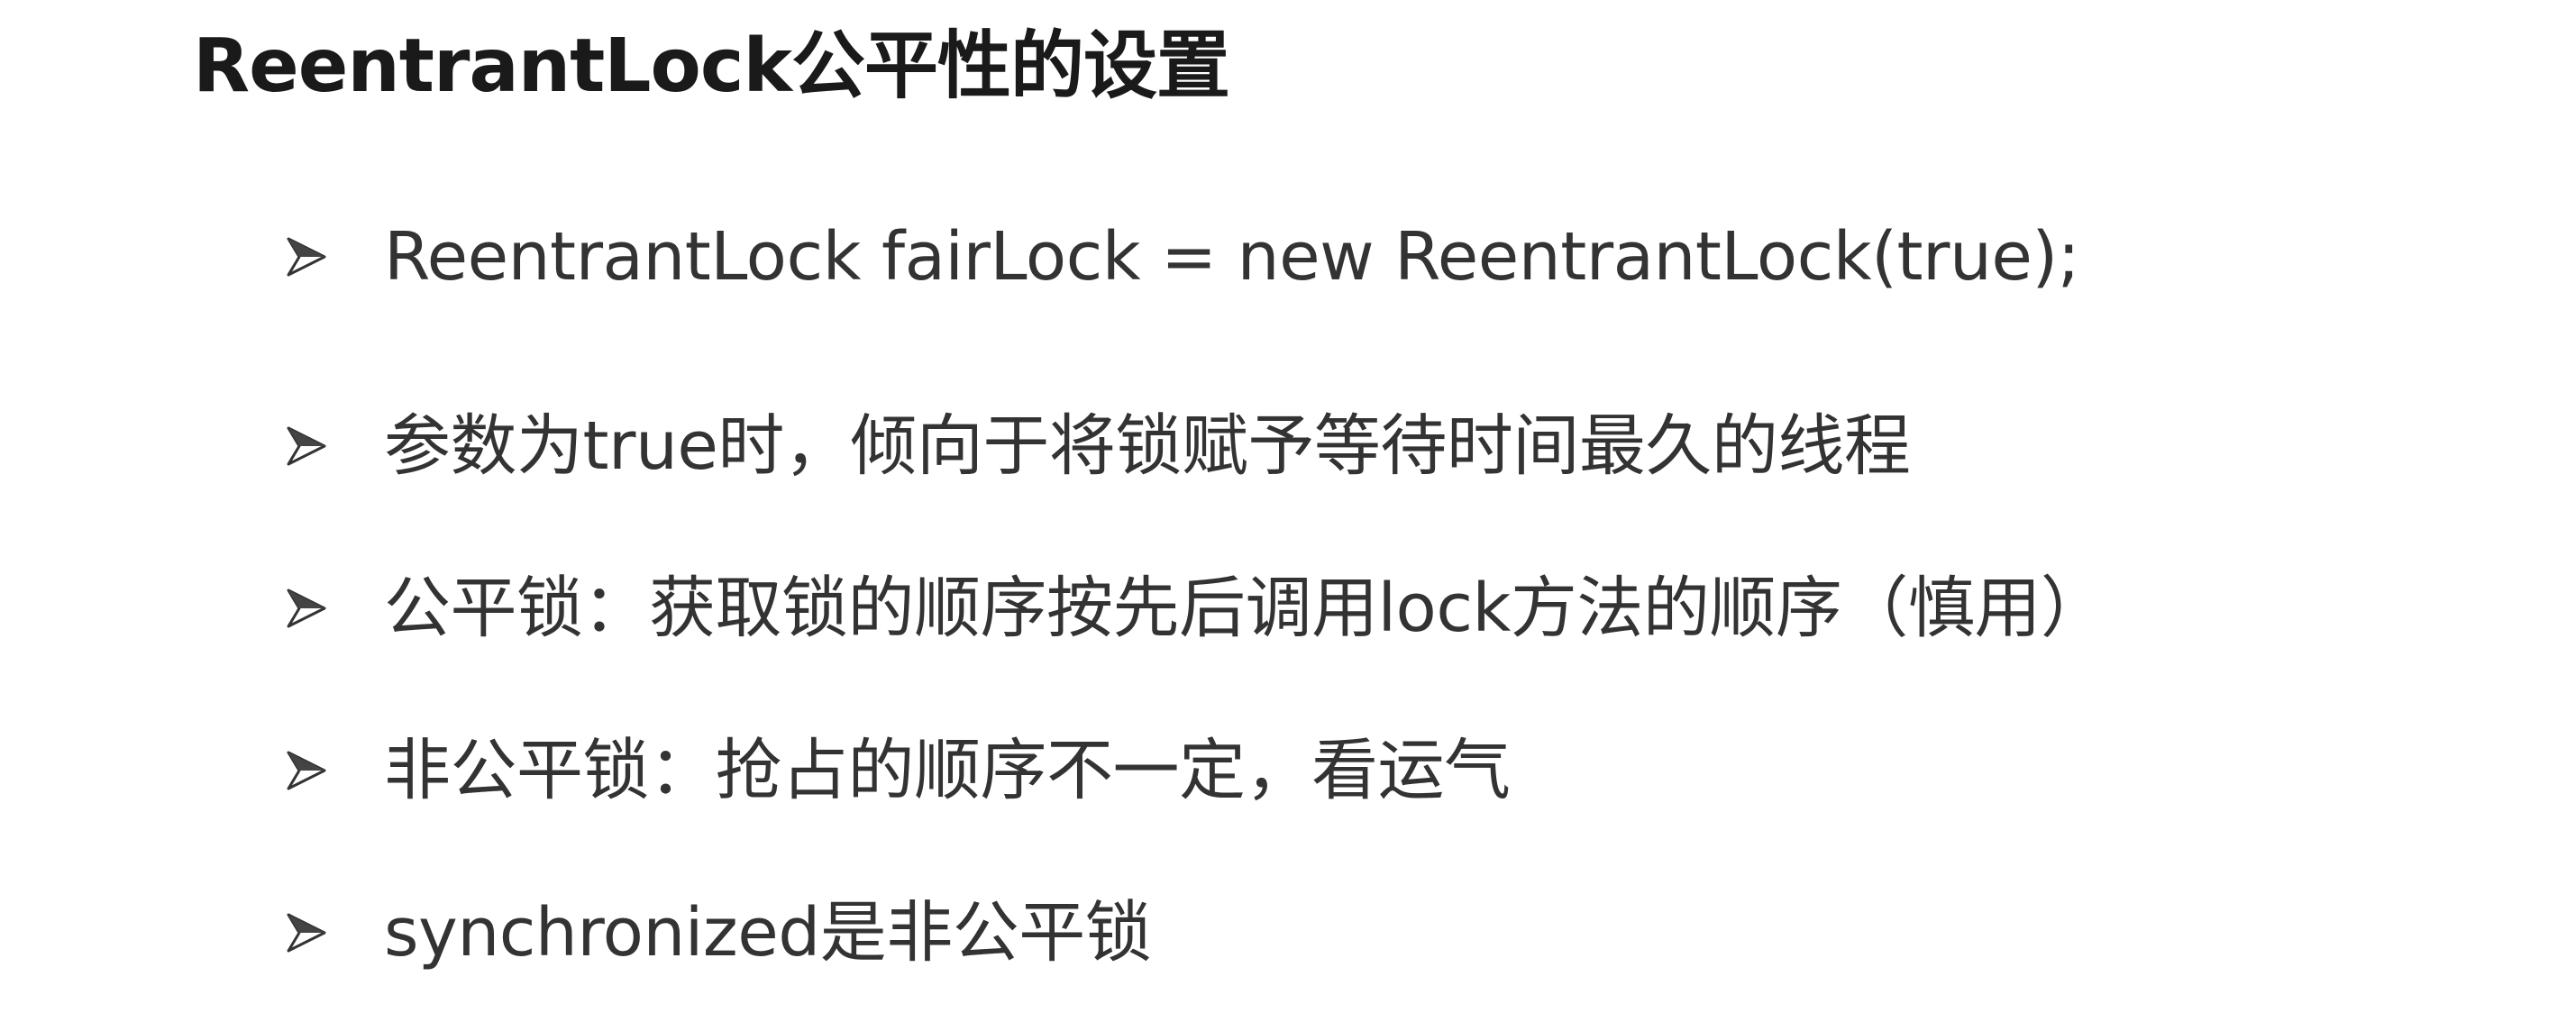 This screenshot has width=2576, height=1022. What do you see at coordinates (768, 933) in the screenshot?
I see `bullet-text: synchronized是非公平锁` at bounding box center [768, 933].